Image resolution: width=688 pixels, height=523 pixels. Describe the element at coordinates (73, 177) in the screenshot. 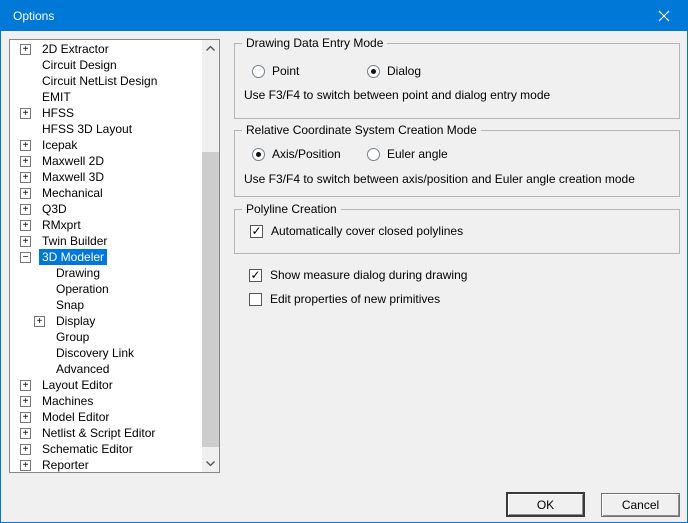

I see `tree-item-label: Maxwell 3D` at that location.